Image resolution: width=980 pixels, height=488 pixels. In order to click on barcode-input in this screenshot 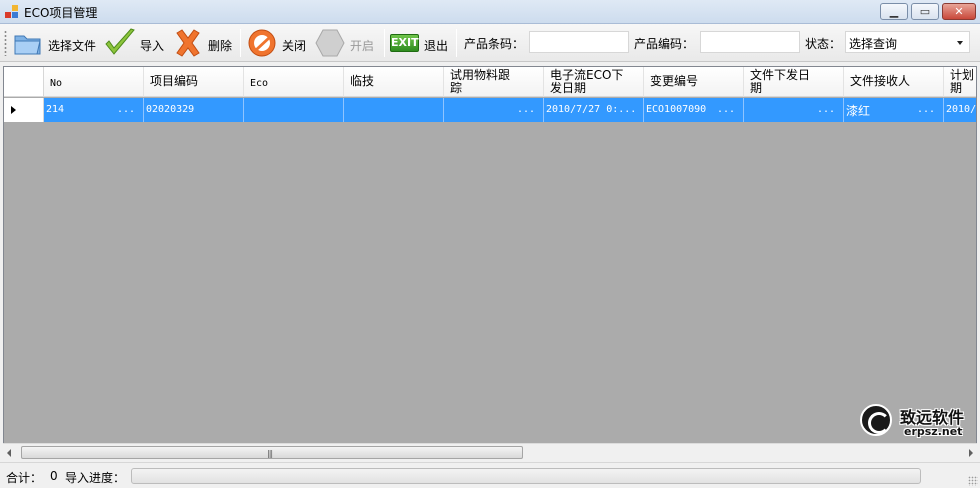, I will do `click(579, 42)`.